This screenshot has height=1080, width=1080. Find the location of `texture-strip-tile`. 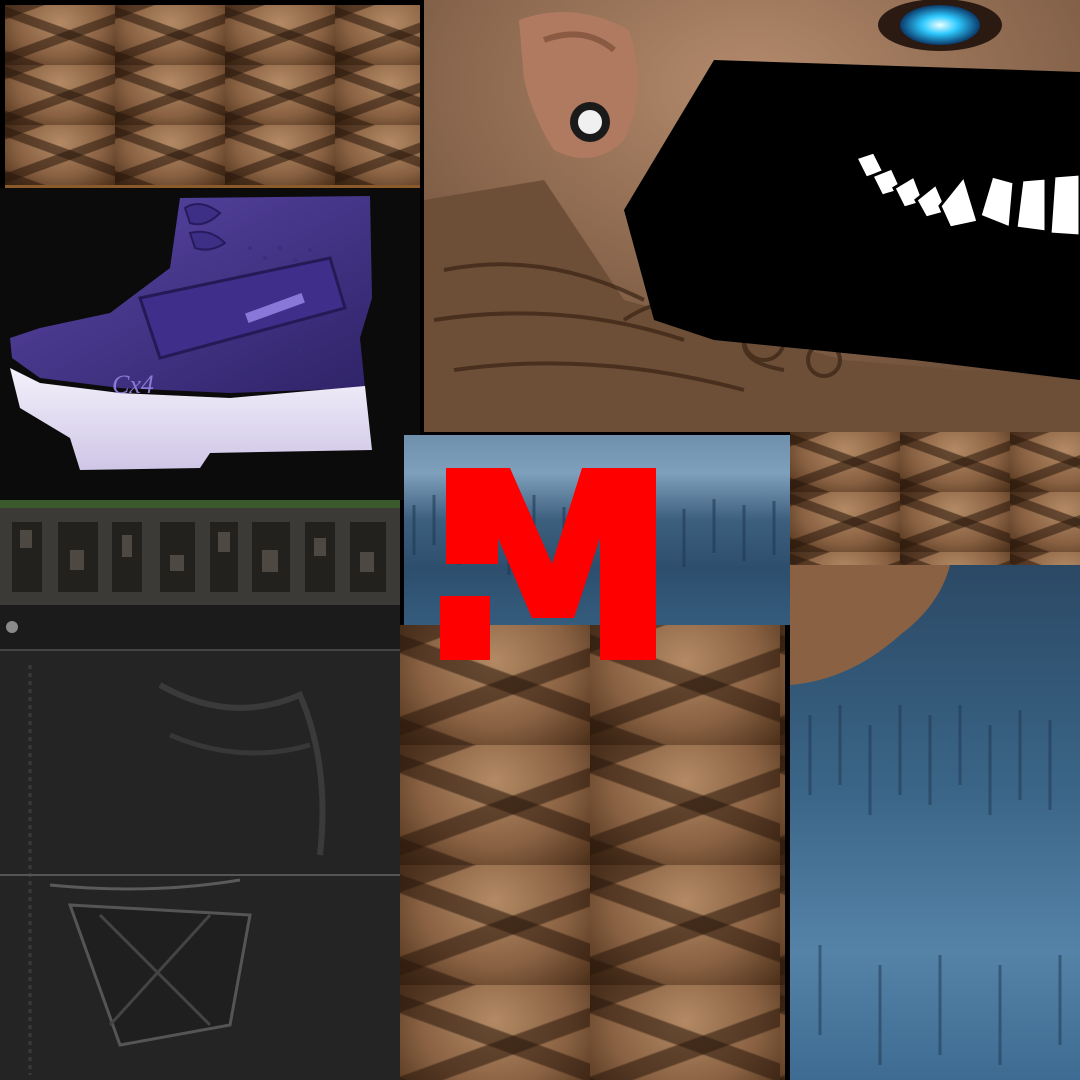

texture-strip-tile is located at coordinates (200, 552).